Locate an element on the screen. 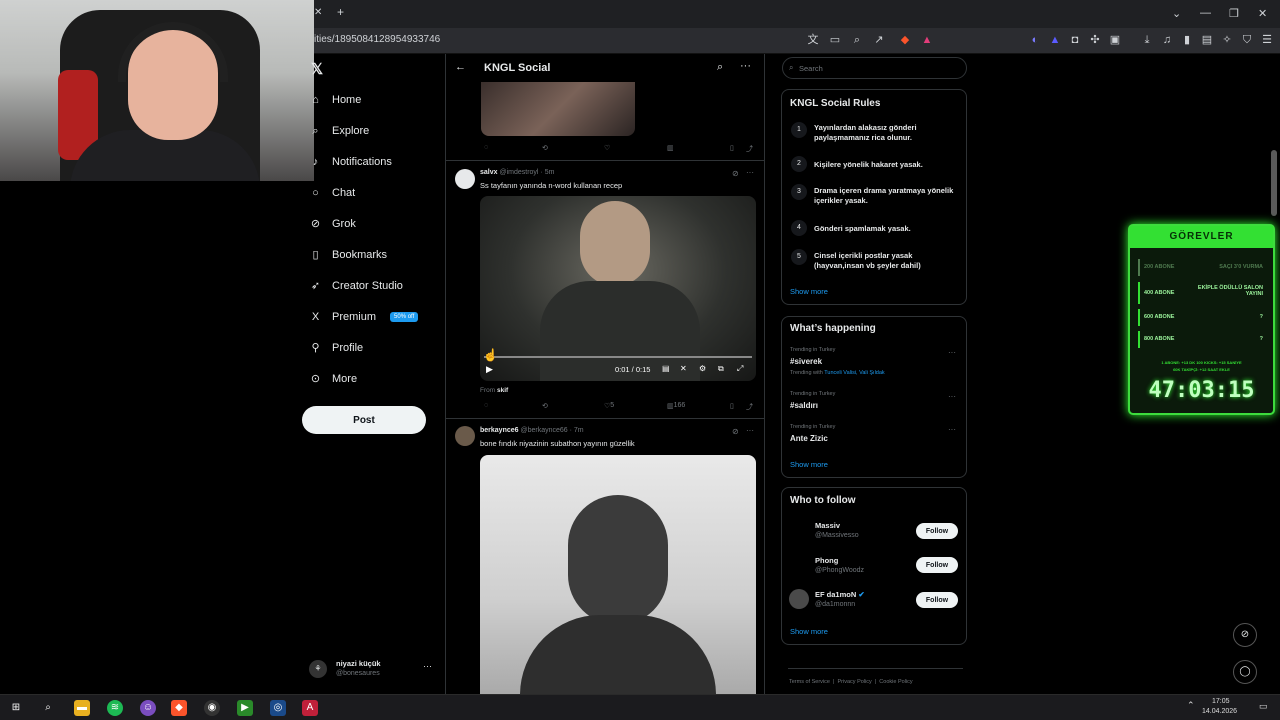  follow-show-more: Show more is located at coordinates (809, 631).